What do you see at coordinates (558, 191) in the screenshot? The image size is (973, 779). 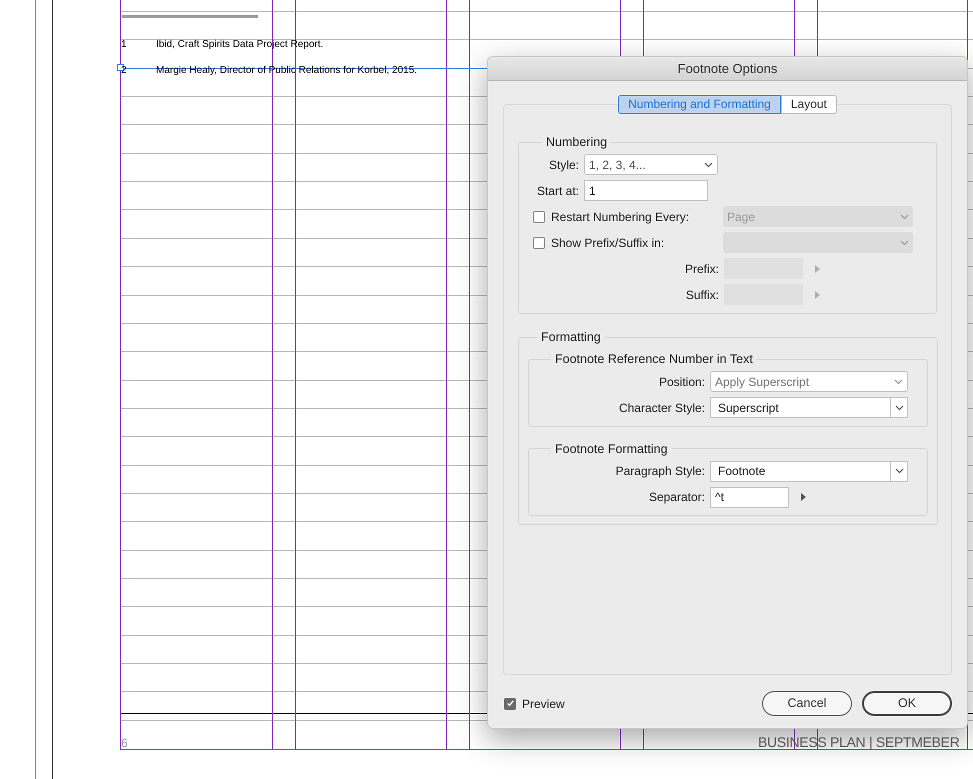 I see `field-label: Start at:` at bounding box center [558, 191].